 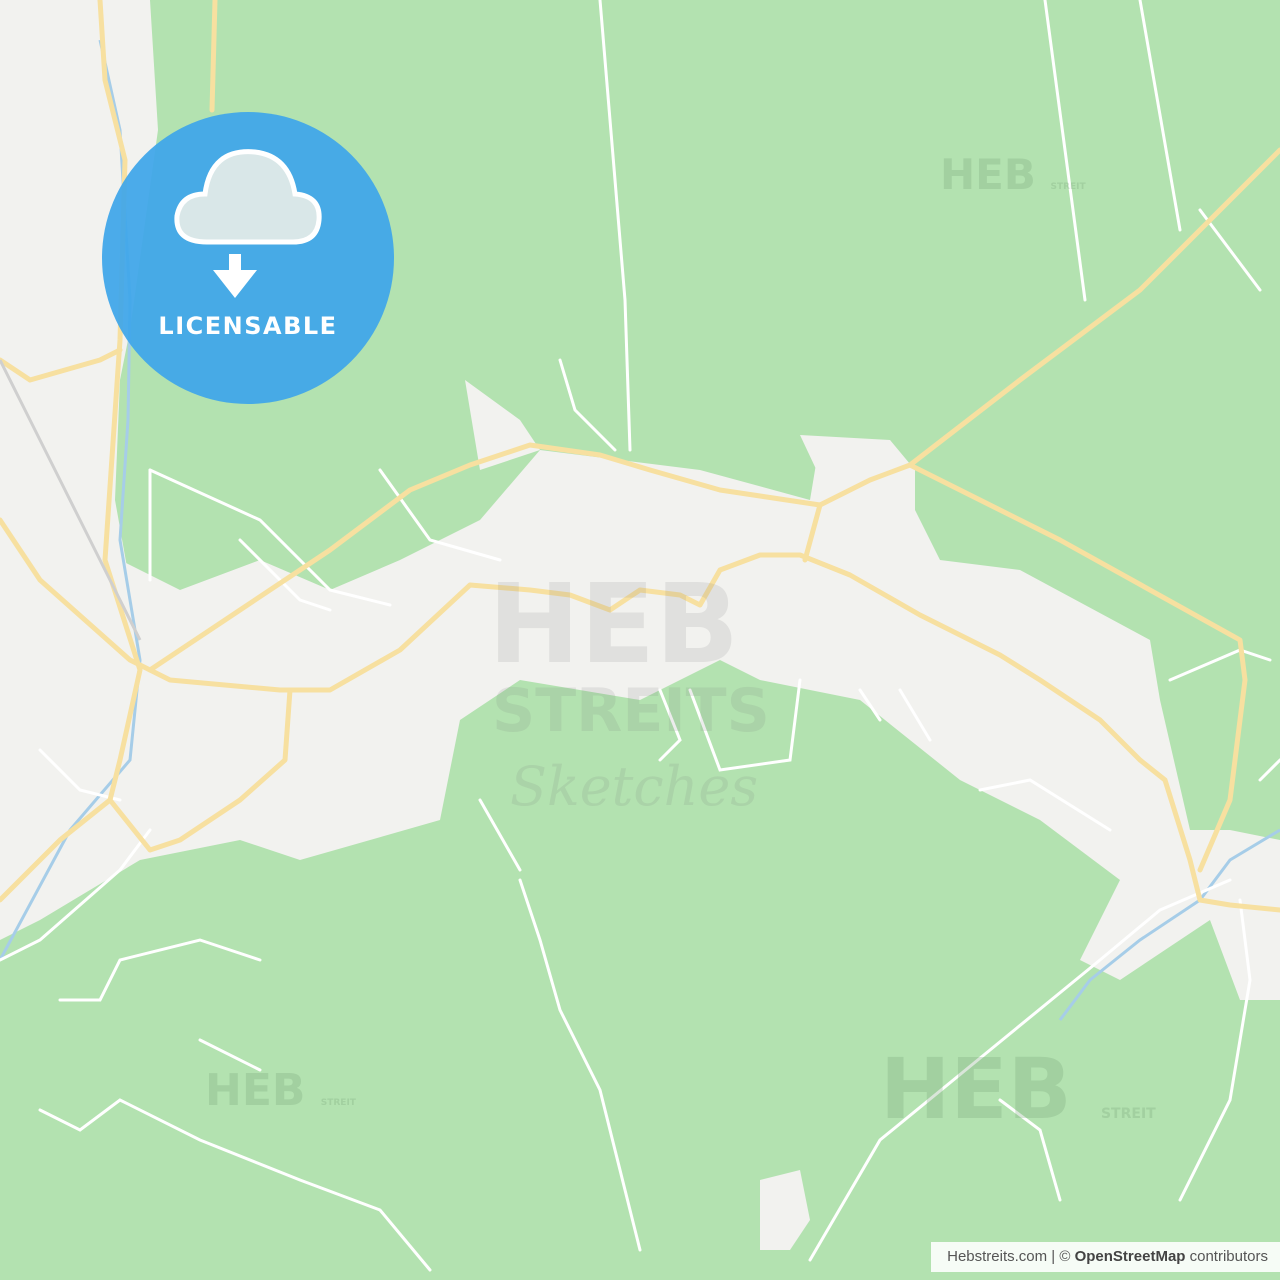 I want to click on watermark-brand-top-right: HEB STREIT, so click(x=1013, y=174).